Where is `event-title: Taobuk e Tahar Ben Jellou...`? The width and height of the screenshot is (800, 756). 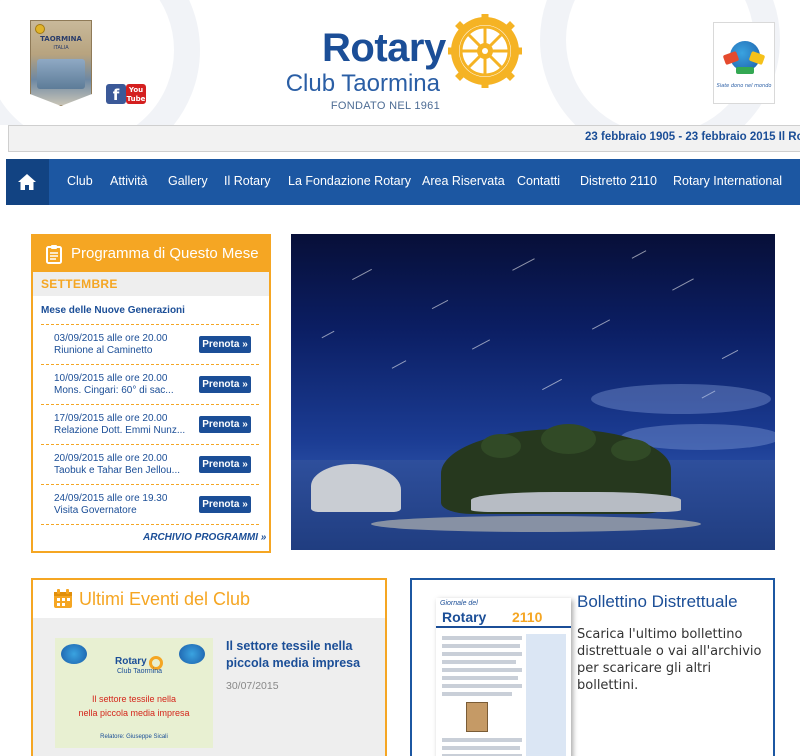 event-title: Taobuk e Tahar Ben Jellou... is located at coordinates (117, 470).